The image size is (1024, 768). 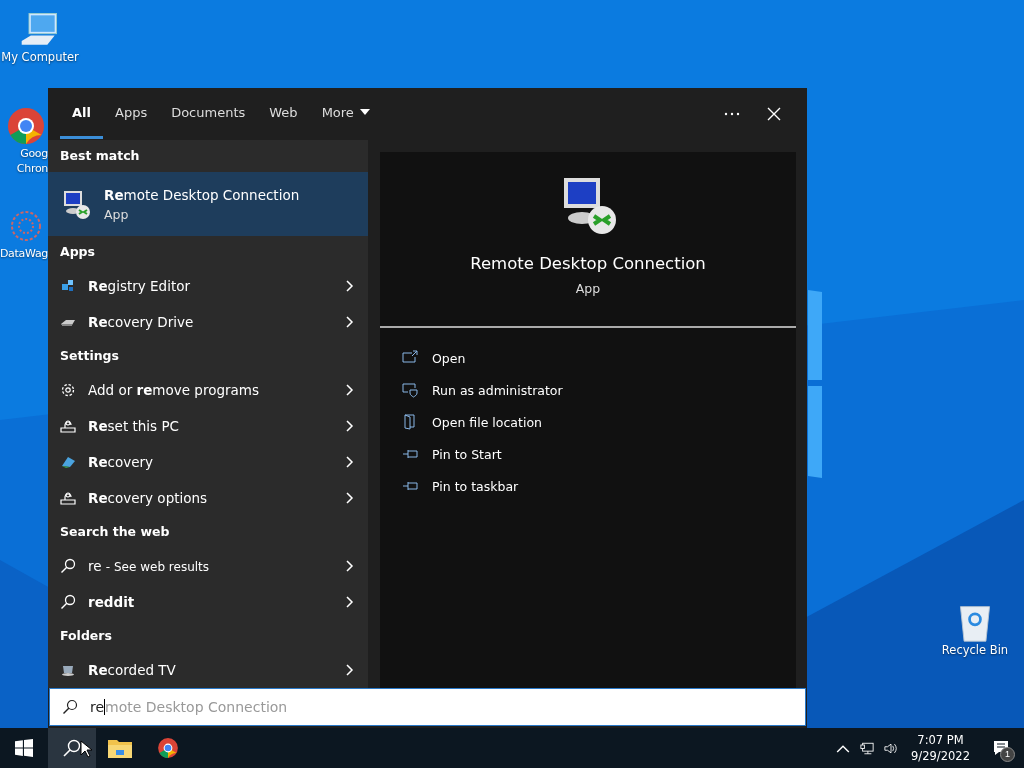 I want to click on preview-type: App, so click(x=588, y=288).